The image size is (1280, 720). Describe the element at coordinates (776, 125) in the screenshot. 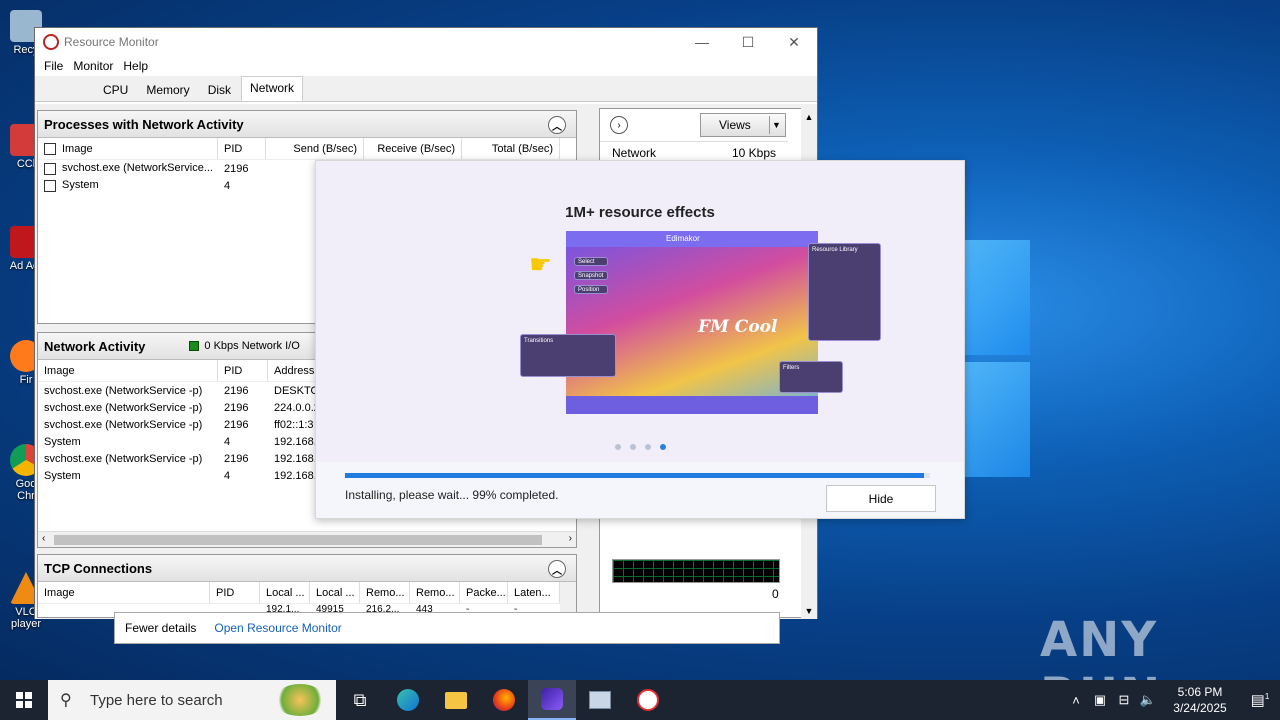

I see `chevron-down-icon: ▼` at that location.